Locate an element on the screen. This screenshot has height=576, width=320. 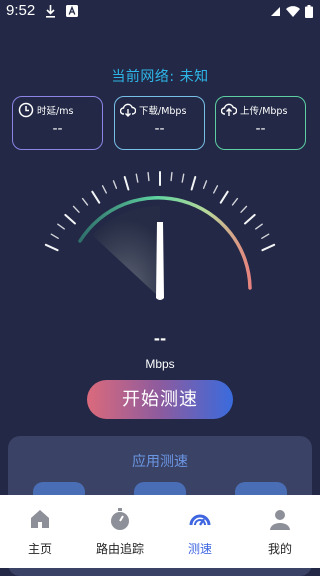
upload-card: 上传/Mbps -- is located at coordinates (260, 123).